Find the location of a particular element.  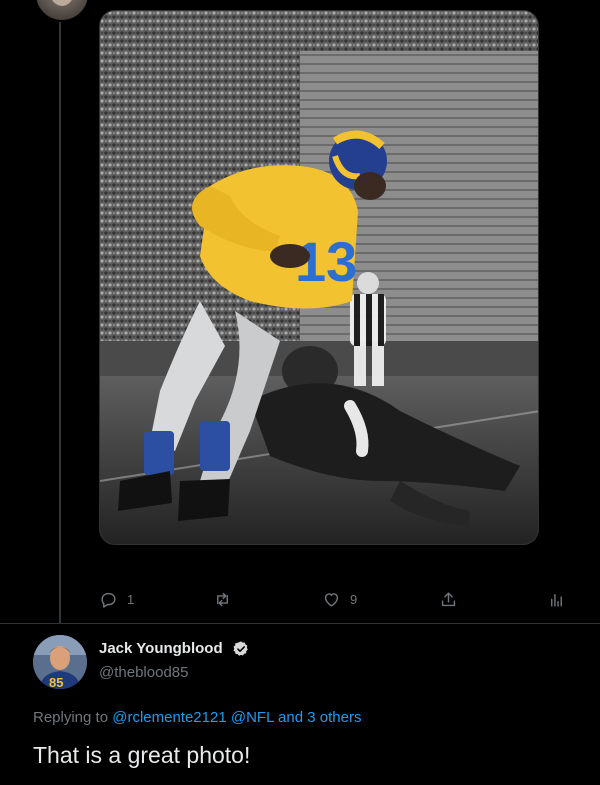

analytics-button is located at coordinates (556, 599).